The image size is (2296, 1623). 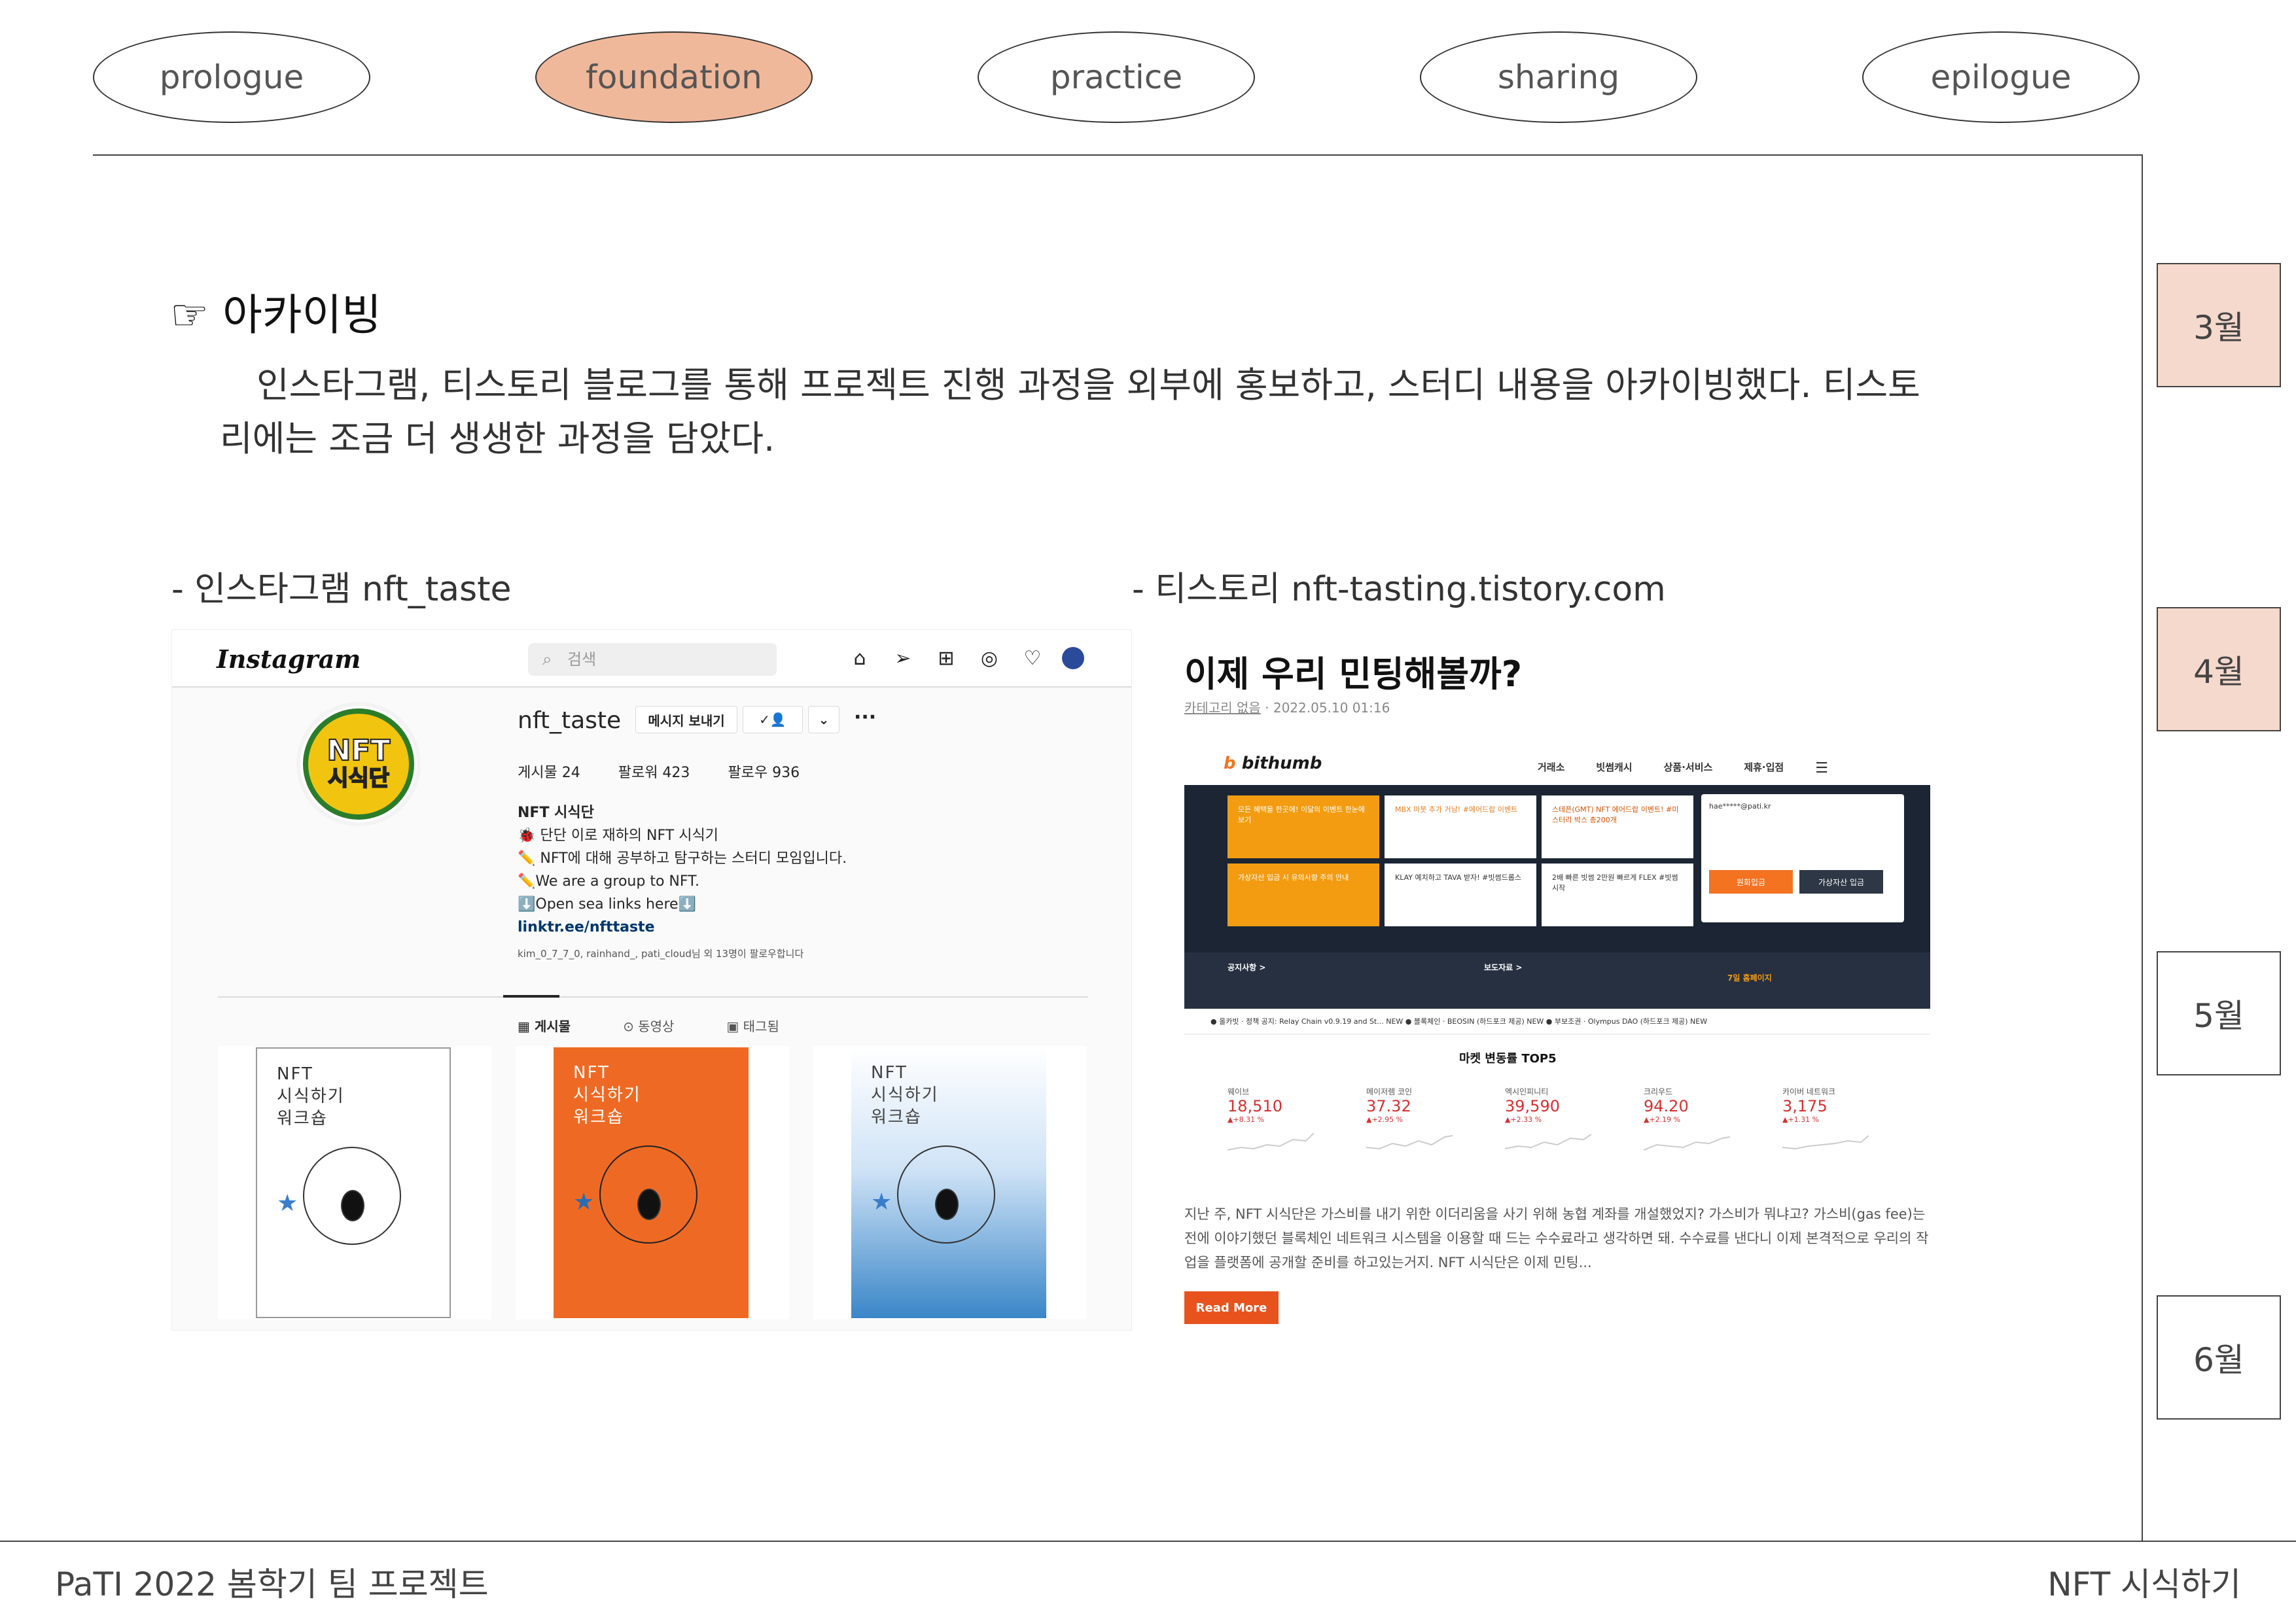 I want to click on bio-line: ✏️ NFT에 대해 공부하고 탐구하는 스터디 모임입니다., so click(x=683, y=858).